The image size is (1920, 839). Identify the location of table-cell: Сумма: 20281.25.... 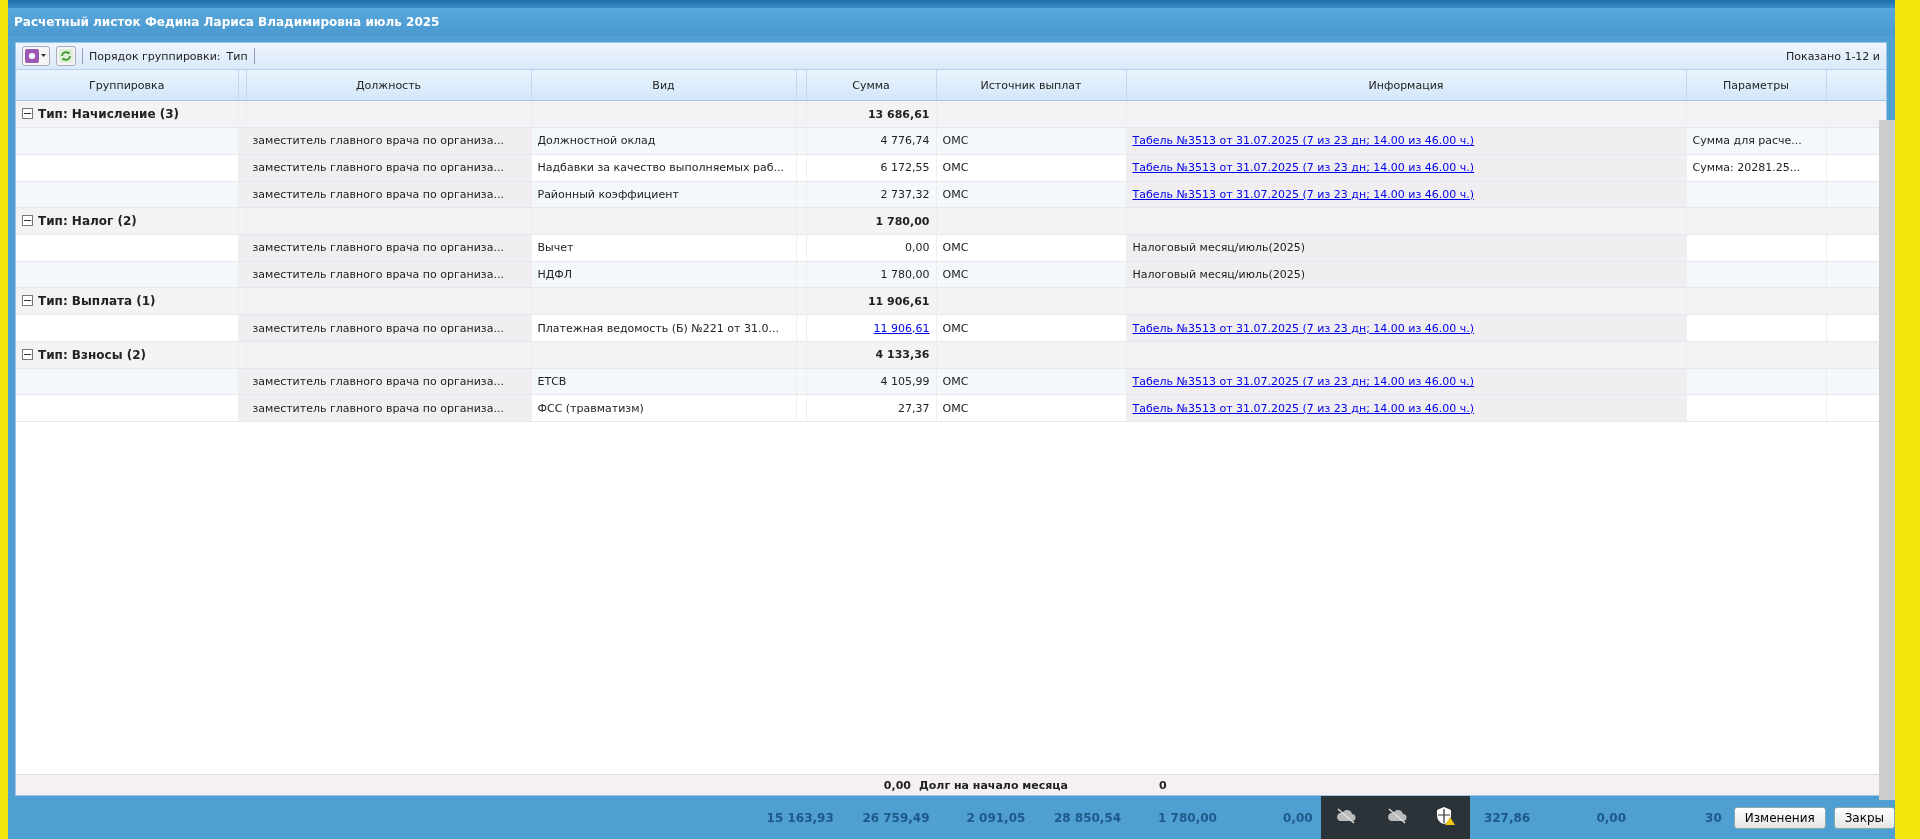
(1756, 167).